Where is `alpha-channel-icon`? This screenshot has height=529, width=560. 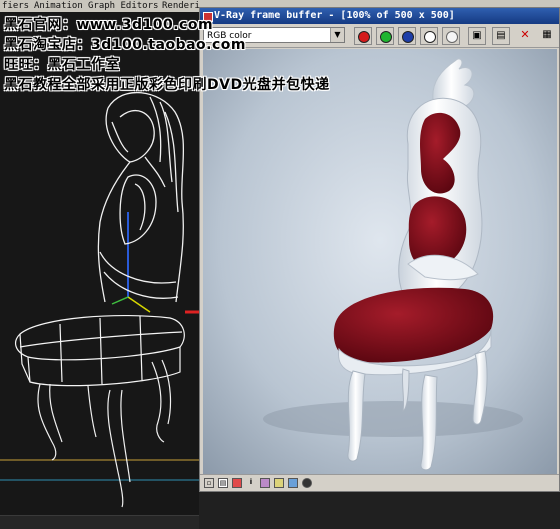
alpha-channel-icon is located at coordinates (430, 37).